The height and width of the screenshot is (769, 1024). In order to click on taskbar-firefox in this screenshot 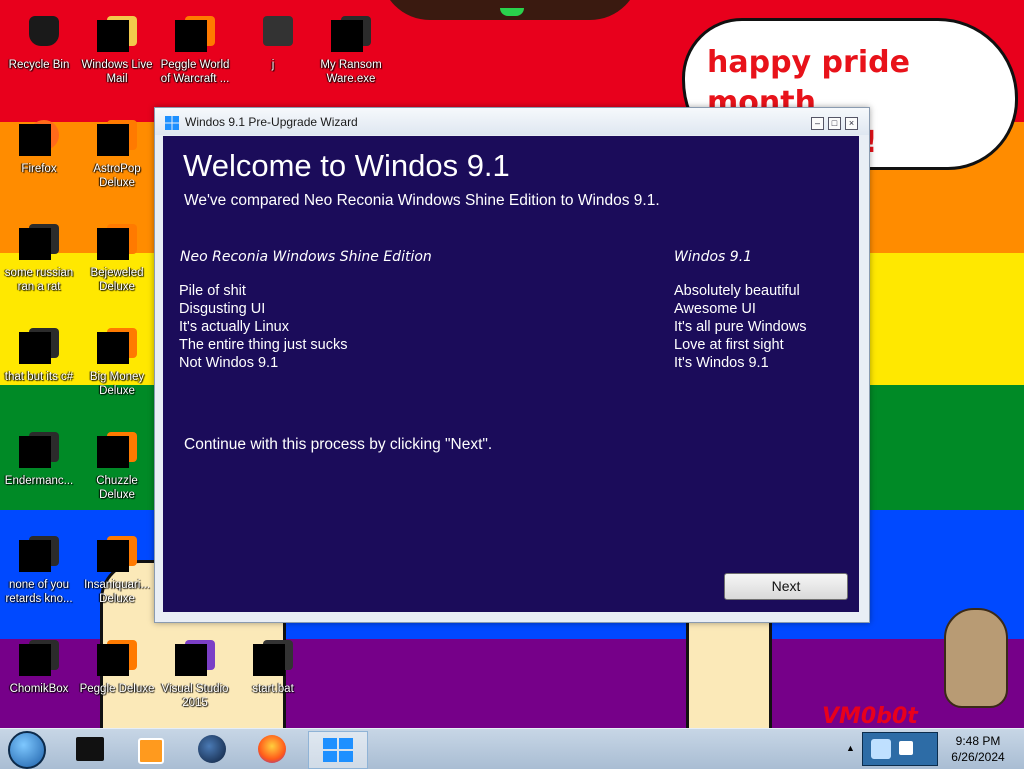, I will do `click(273, 749)`.